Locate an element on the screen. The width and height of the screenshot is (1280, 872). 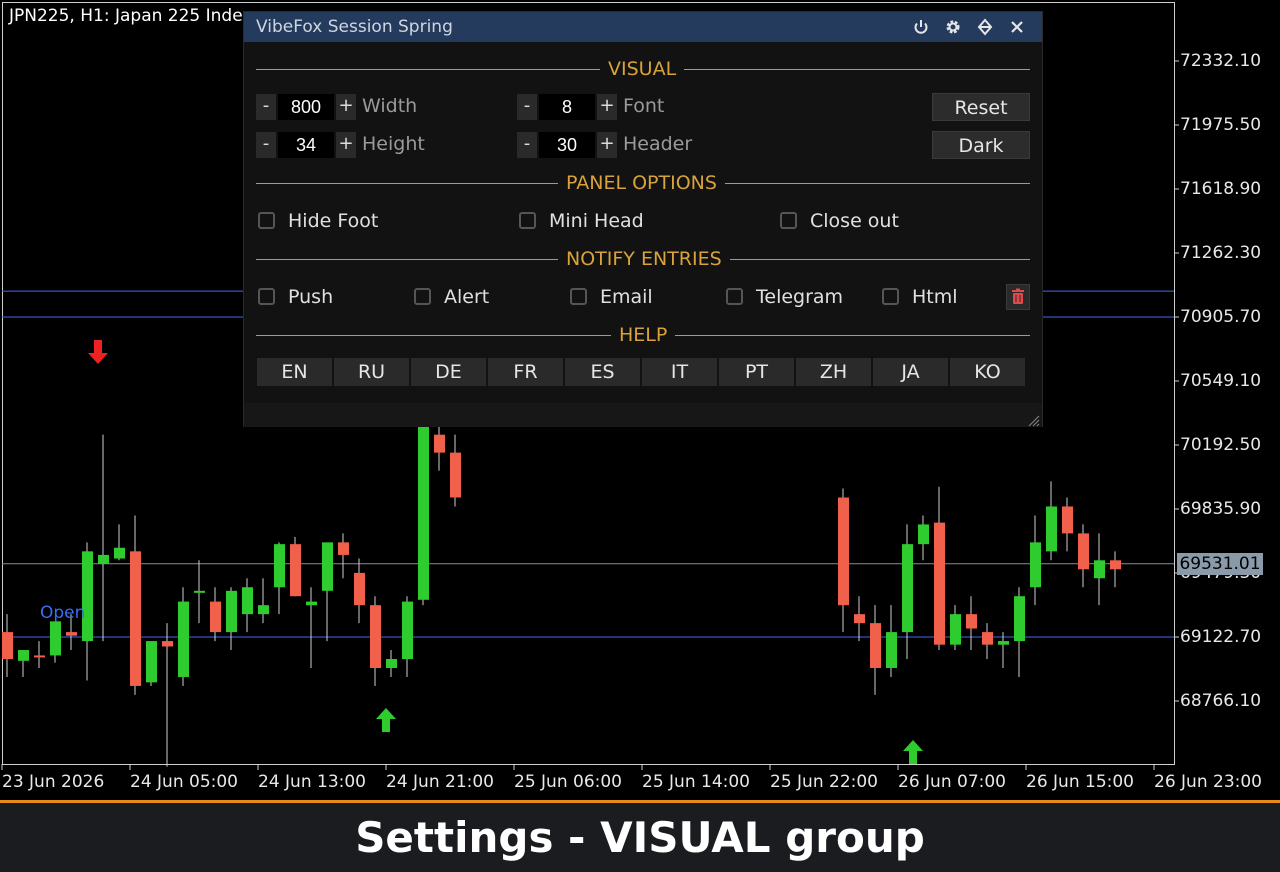
help-lang-en-button: EN is located at coordinates (294, 372).